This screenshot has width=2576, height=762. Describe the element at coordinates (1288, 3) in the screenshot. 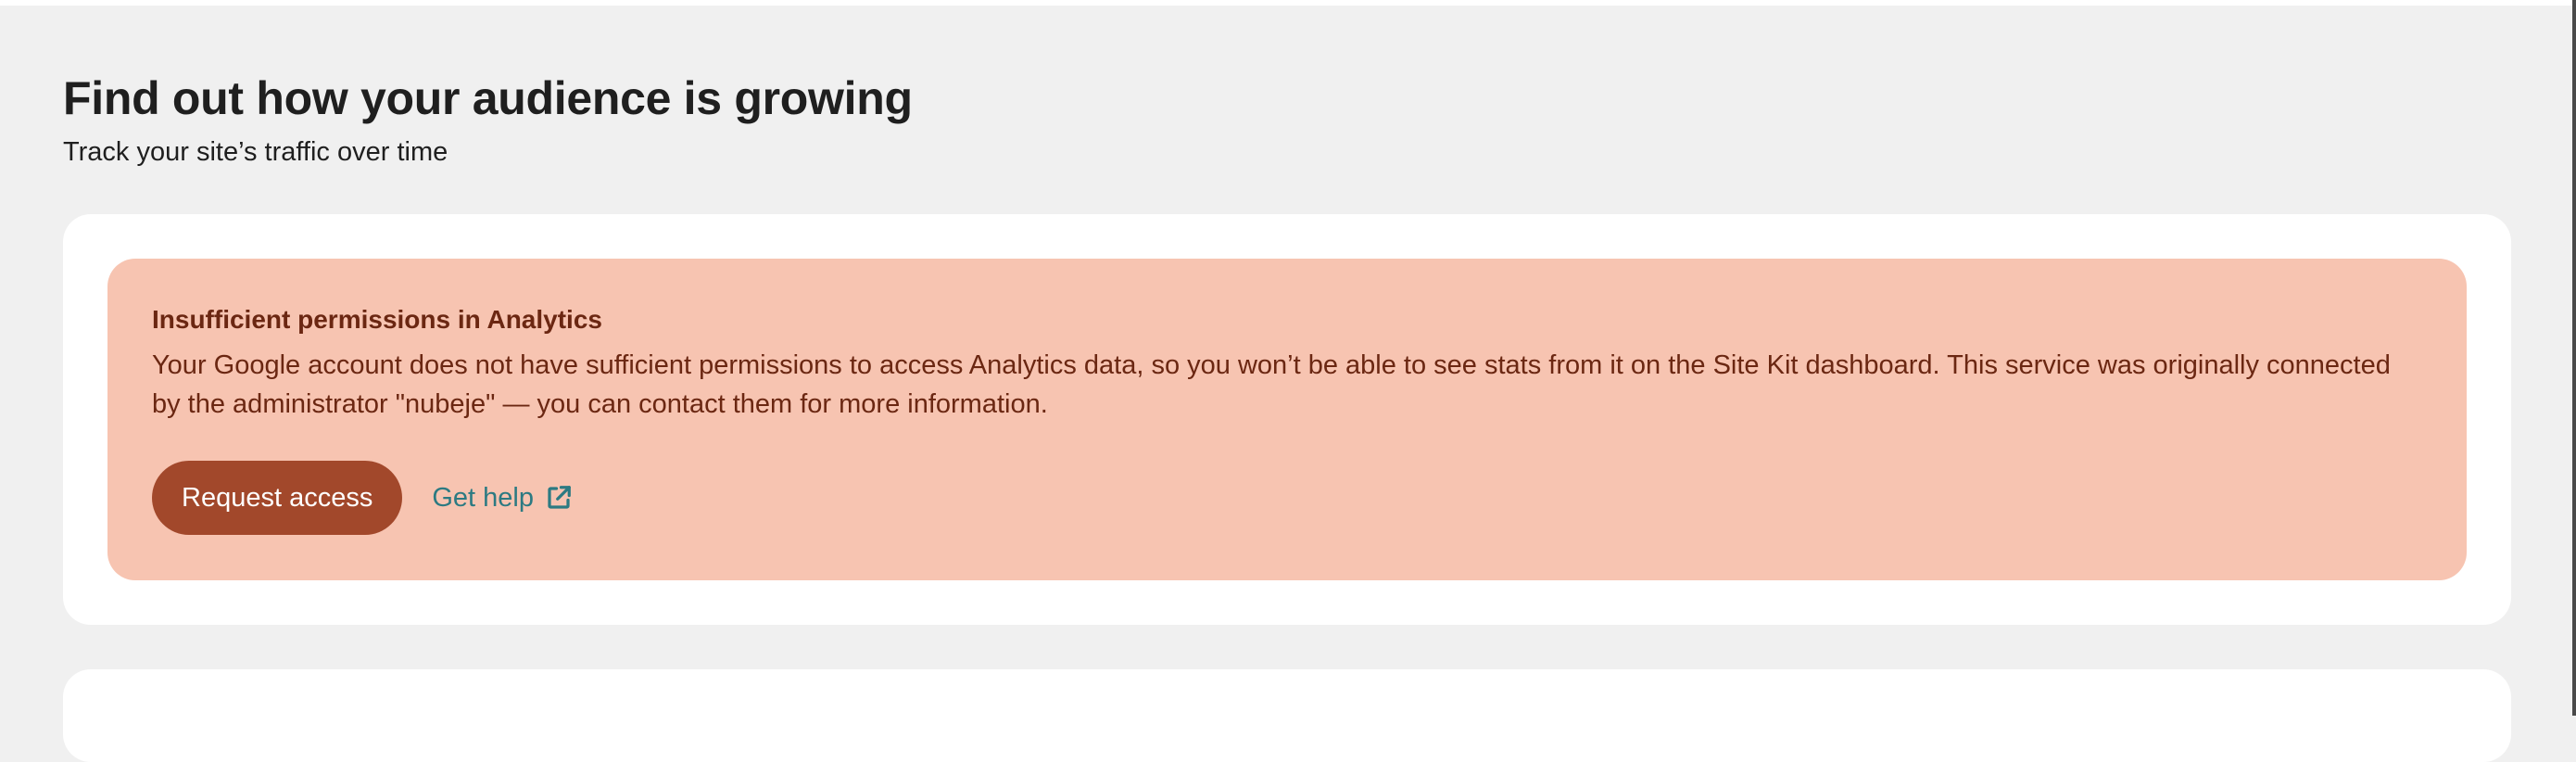

I see `top-edge` at that location.